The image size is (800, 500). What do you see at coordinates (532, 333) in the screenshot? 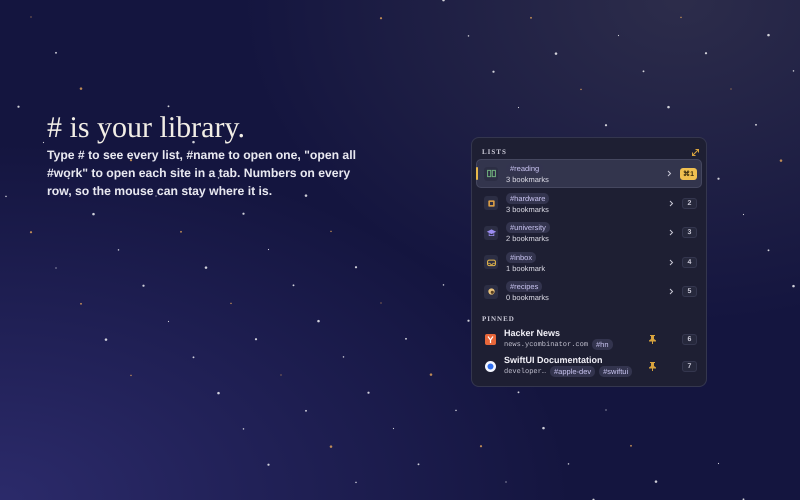
I see `site-title: Hacker News` at bounding box center [532, 333].